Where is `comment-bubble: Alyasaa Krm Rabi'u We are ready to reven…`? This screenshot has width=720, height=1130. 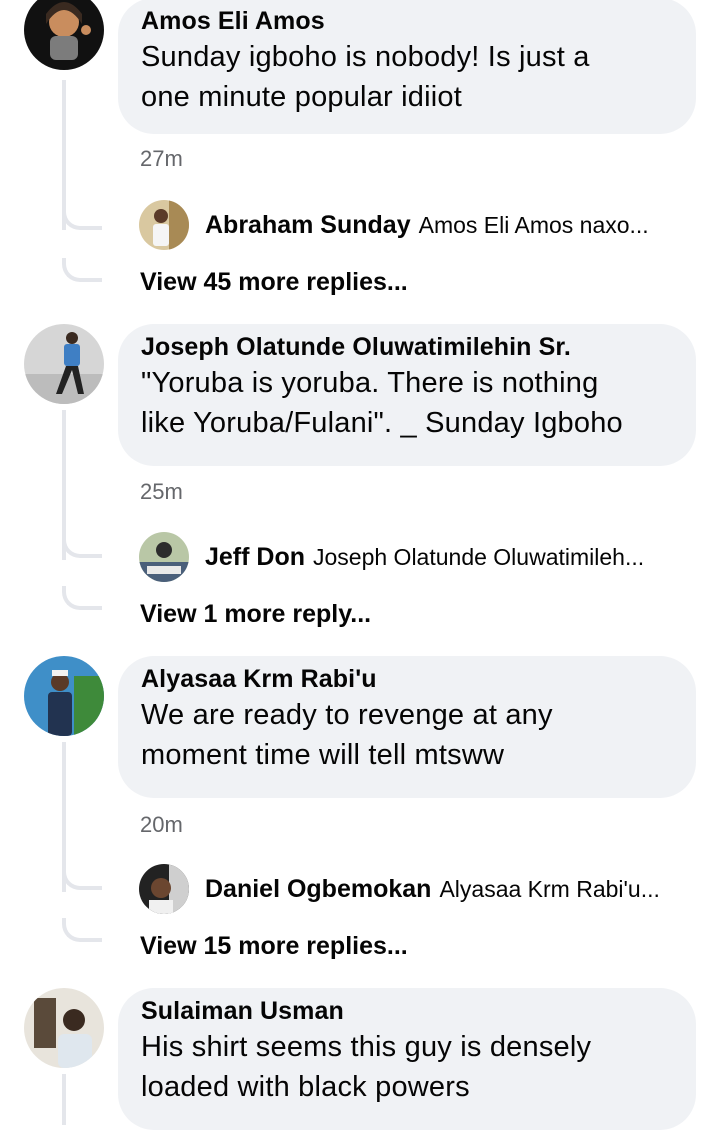 comment-bubble: Alyasaa Krm Rabi'u We are ready to reven… is located at coordinates (407, 727).